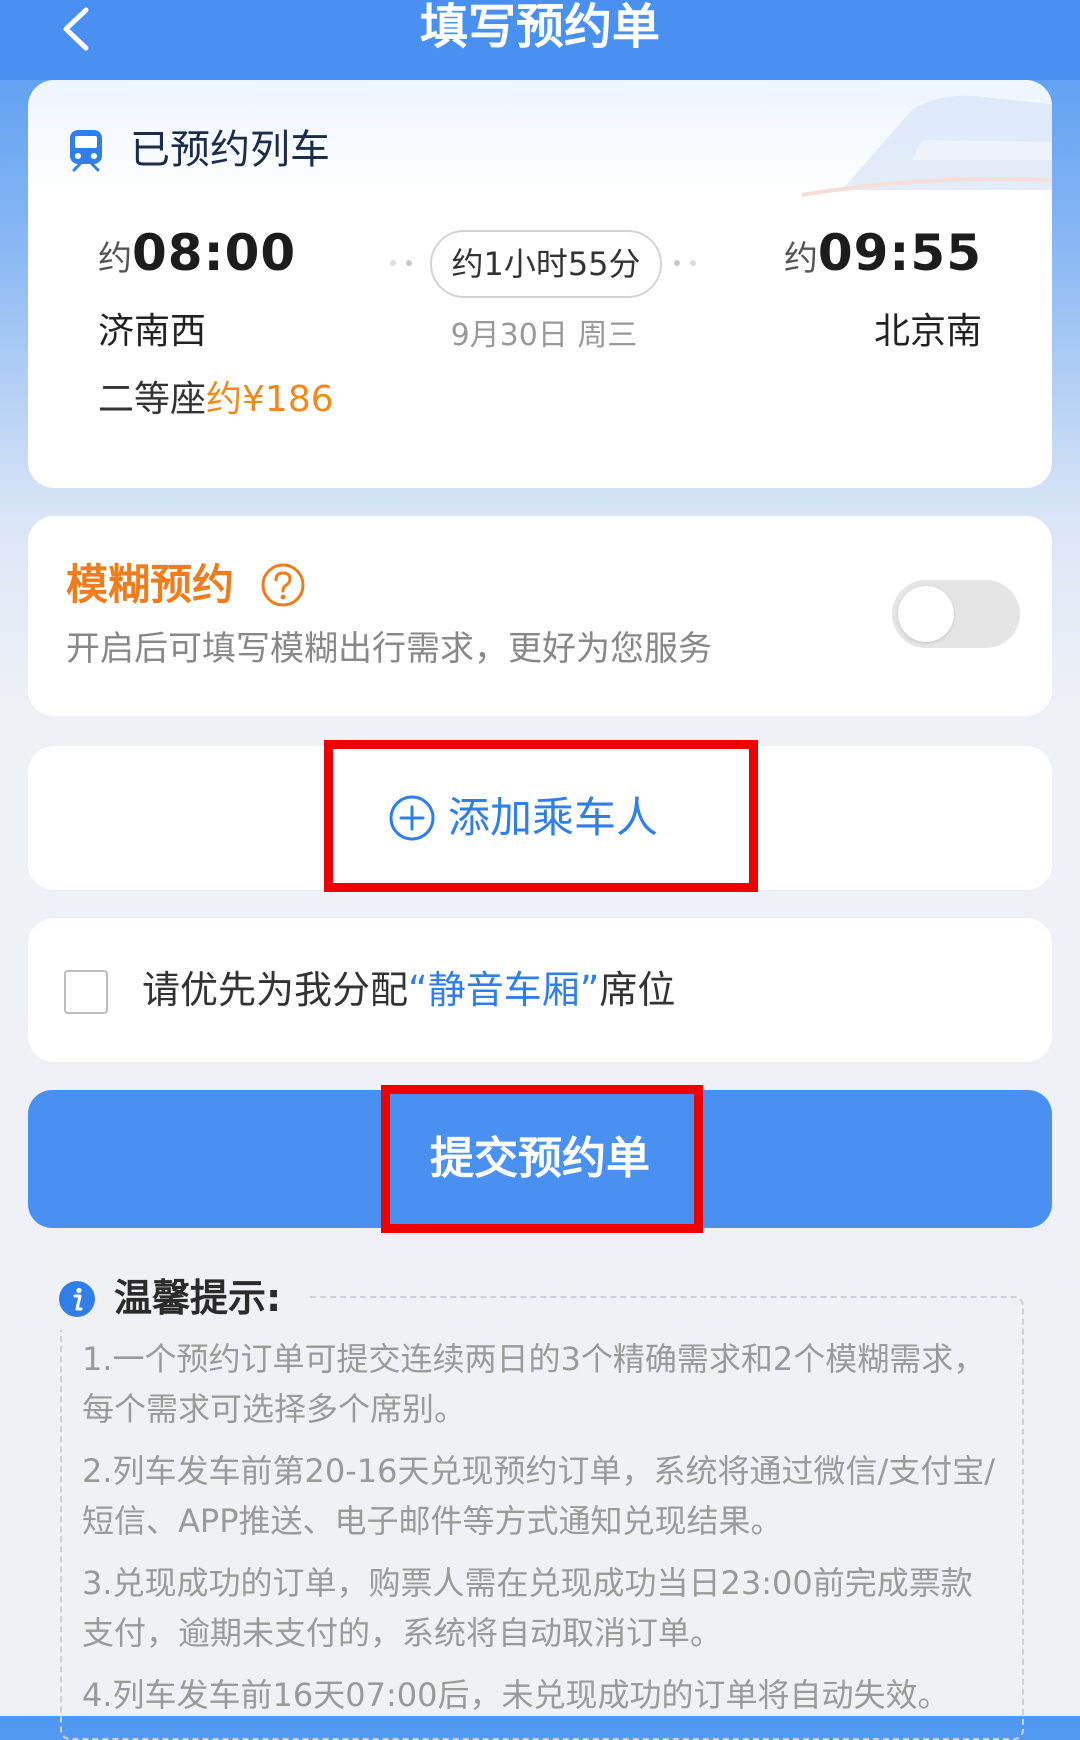 The width and height of the screenshot is (1080, 1740). I want to click on fuzzy-booking-title: 模糊预约, so click(150, 584).